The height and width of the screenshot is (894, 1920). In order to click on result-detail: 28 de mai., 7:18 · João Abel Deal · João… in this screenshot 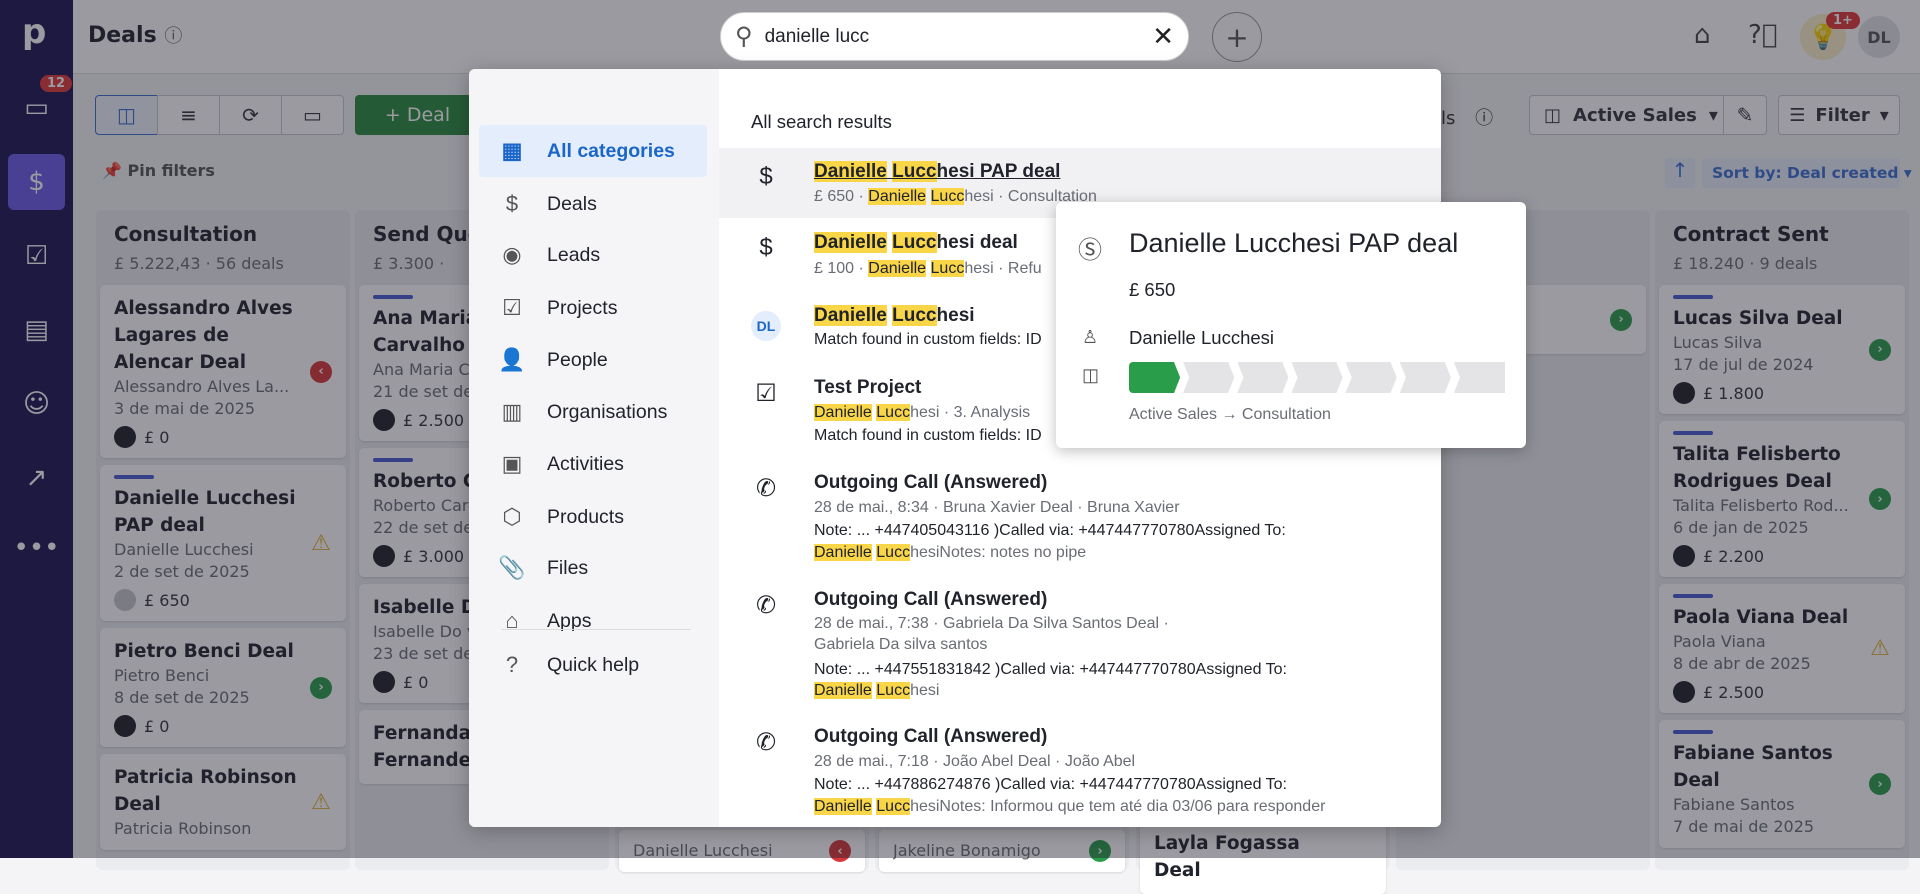, I will do `click(974, 762)`.